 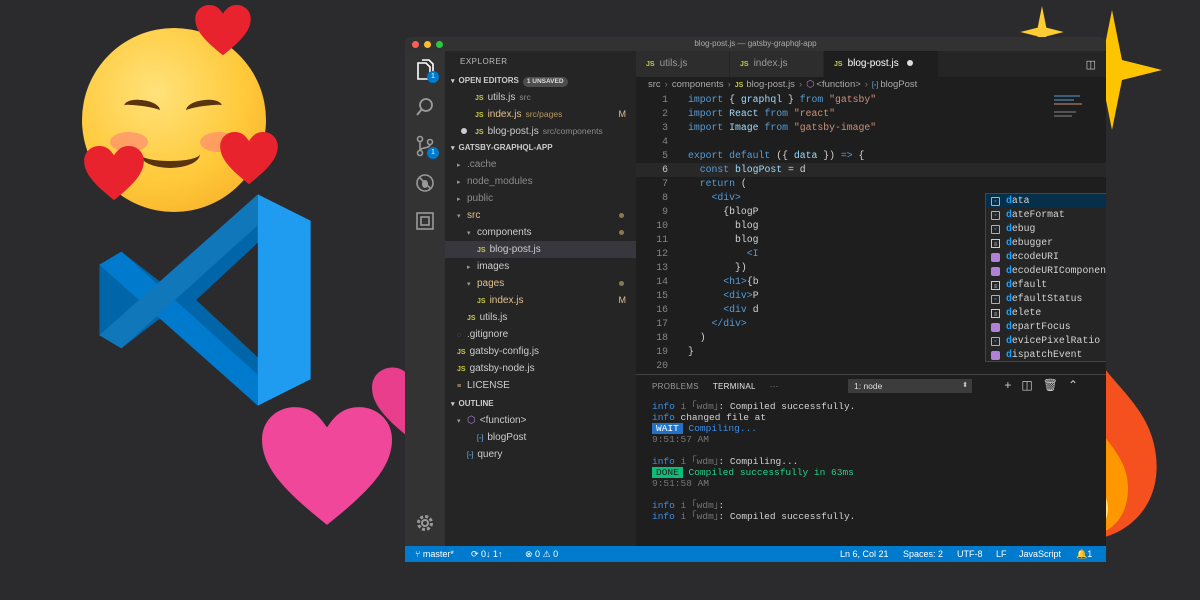 I want to click on suggestion-item: ◦ debug, so click(x=1046, y=229).